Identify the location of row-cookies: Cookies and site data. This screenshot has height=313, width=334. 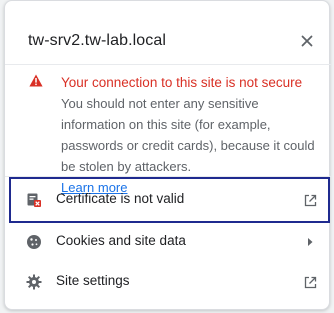
(167, 242).